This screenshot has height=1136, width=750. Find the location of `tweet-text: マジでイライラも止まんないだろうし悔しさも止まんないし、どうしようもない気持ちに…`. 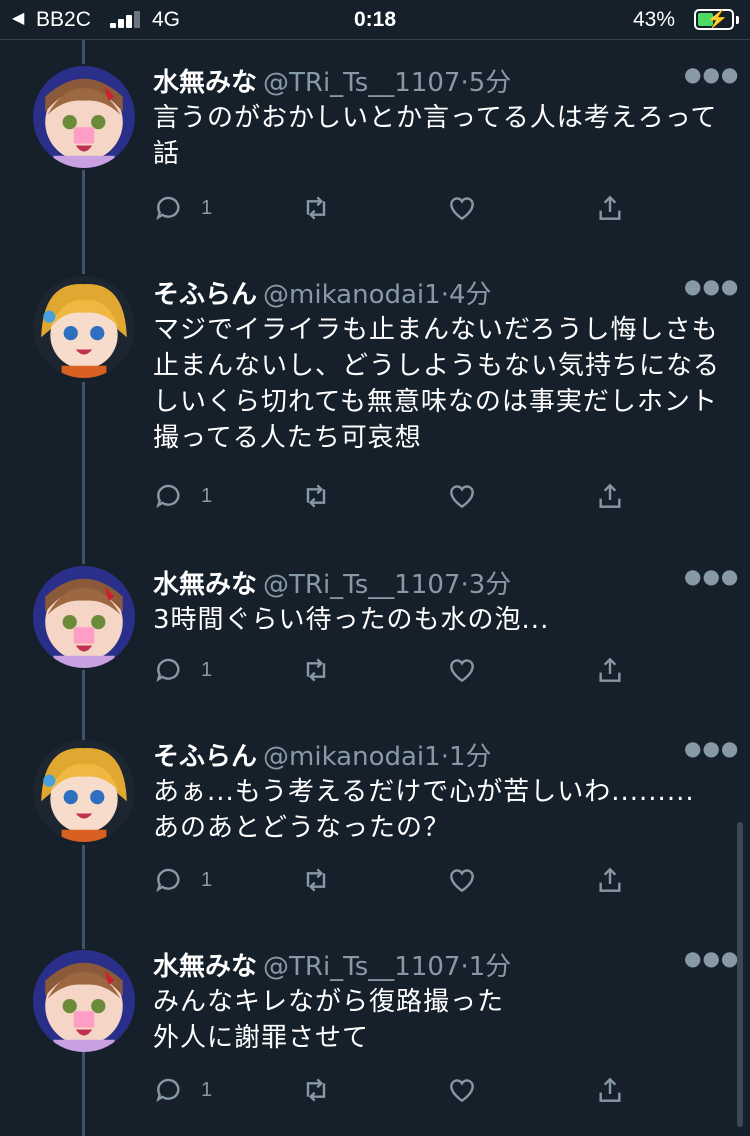

tweet-text: マジでイライラも止まんないだろうし悔しさも止まんないし、どうしようもない気持ちに… is located at coordinates (437, 384).